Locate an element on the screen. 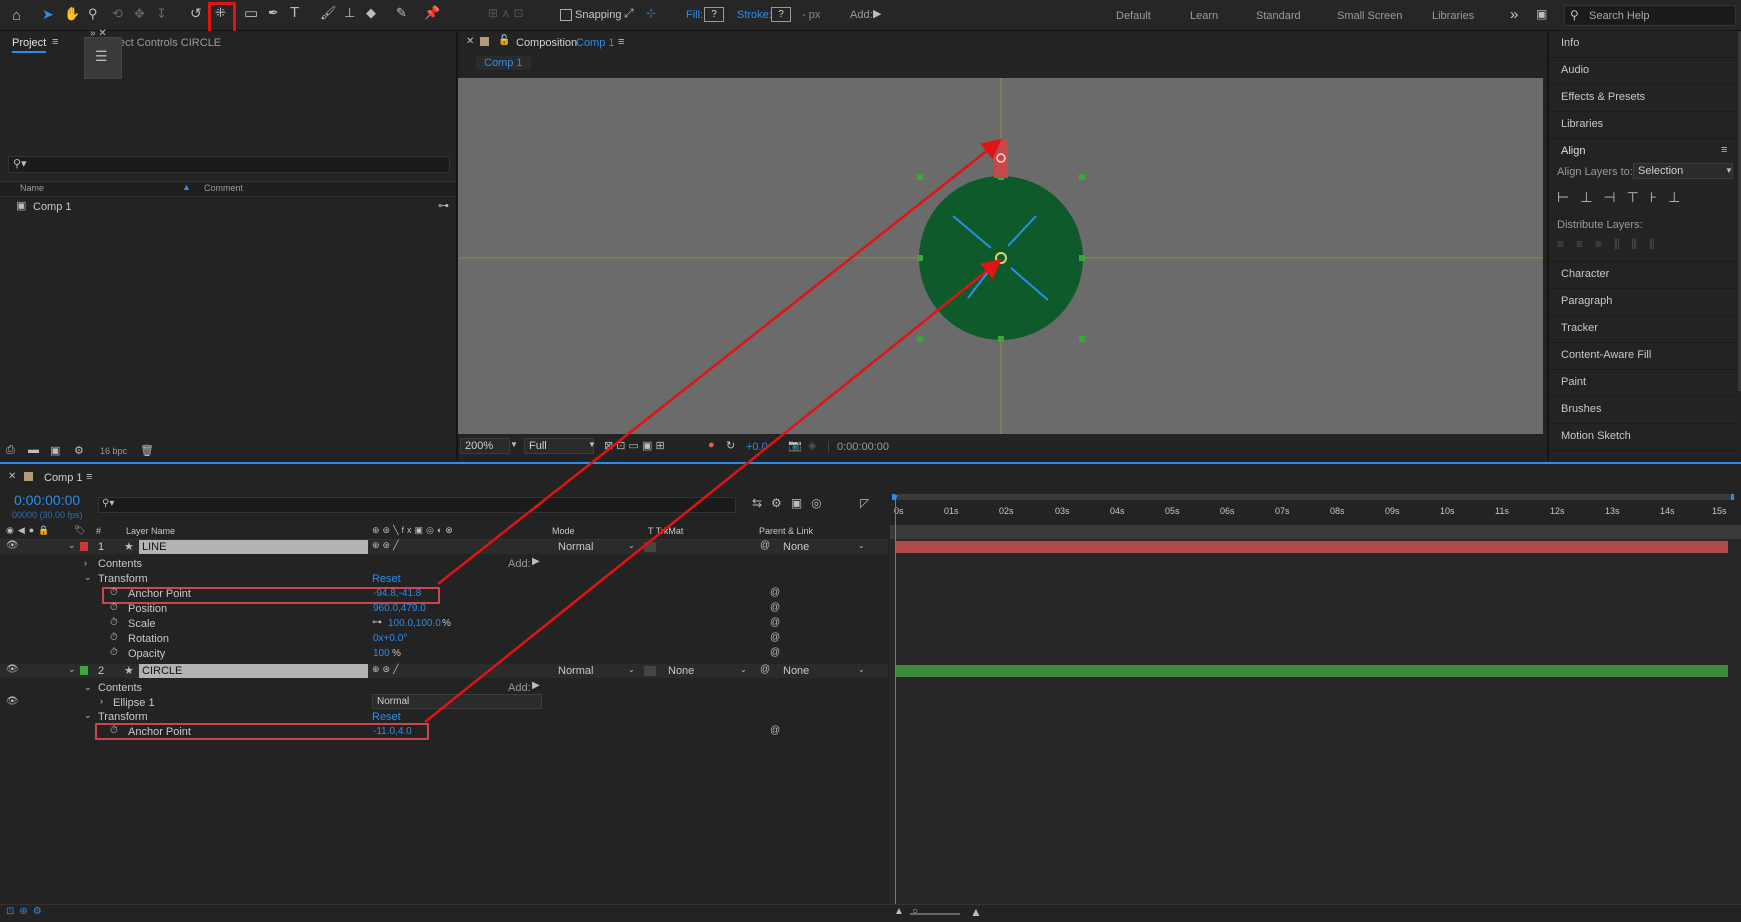 This screenshot has width=1741, height=922. zoom-out-icon: ▲ is located at coordinates (899, 911).